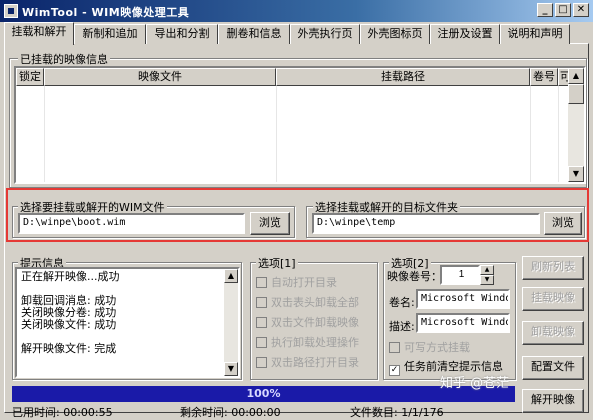 The image size is (593, 420). Describe the element at coordinates (307, 362) in the screenshot. I see `option-path-open-dir: 双击路径打开目录` at that location.